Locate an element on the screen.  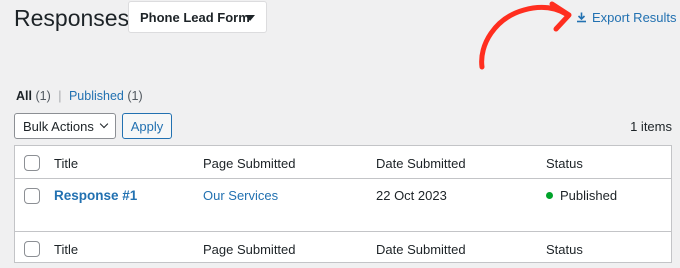
row-checkbox is located at coordinates (32, 196).